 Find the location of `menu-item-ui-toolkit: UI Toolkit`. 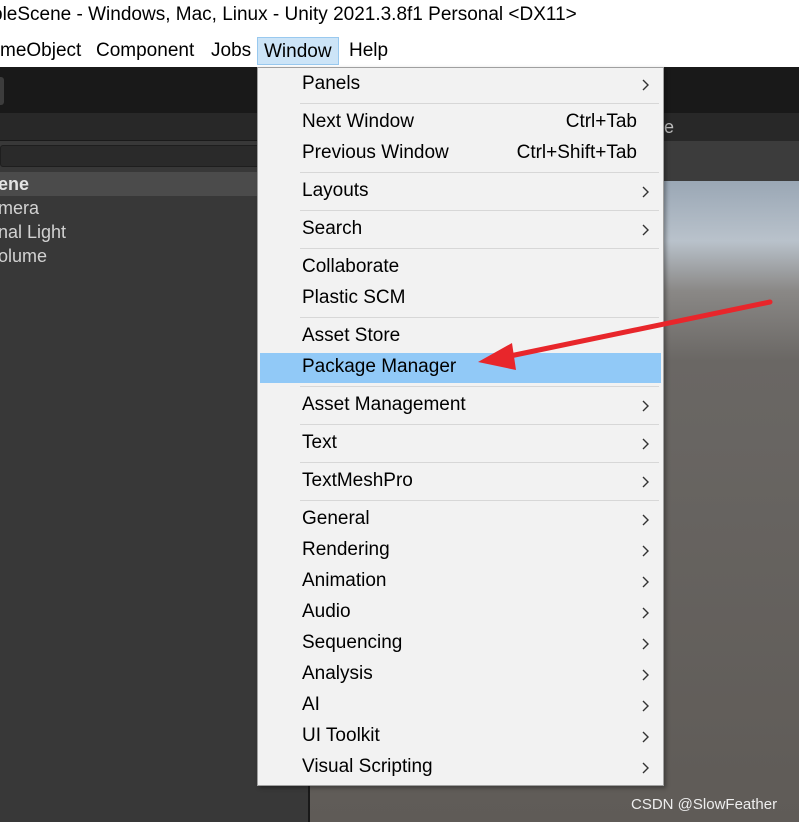

menu-item-ui-toolkit: UI Toolkit is located at coordinates (460, 737).